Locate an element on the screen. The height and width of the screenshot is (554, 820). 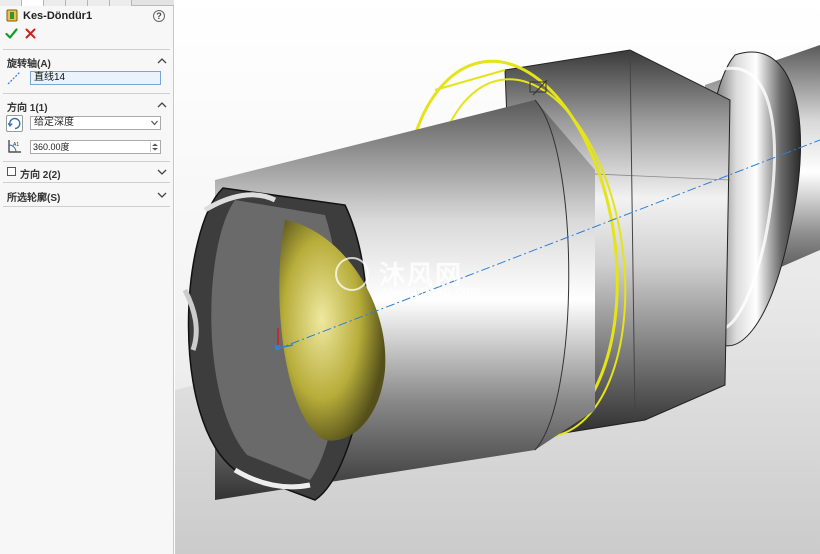
tab-configuration-manager is located at coordinates (55, 3).